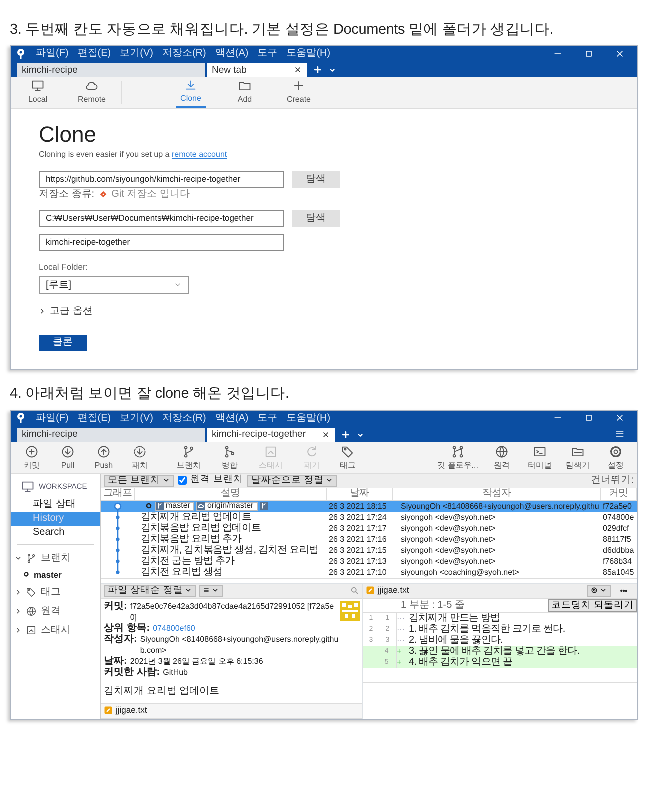  Describe the element at coordinates (369, 517) in the screenshot. I see `commit-row: 김치찌개 요리법 업데이트 26 3 2021 17:24 siyongoh <dev@syoh.net> 074800e` at that location.